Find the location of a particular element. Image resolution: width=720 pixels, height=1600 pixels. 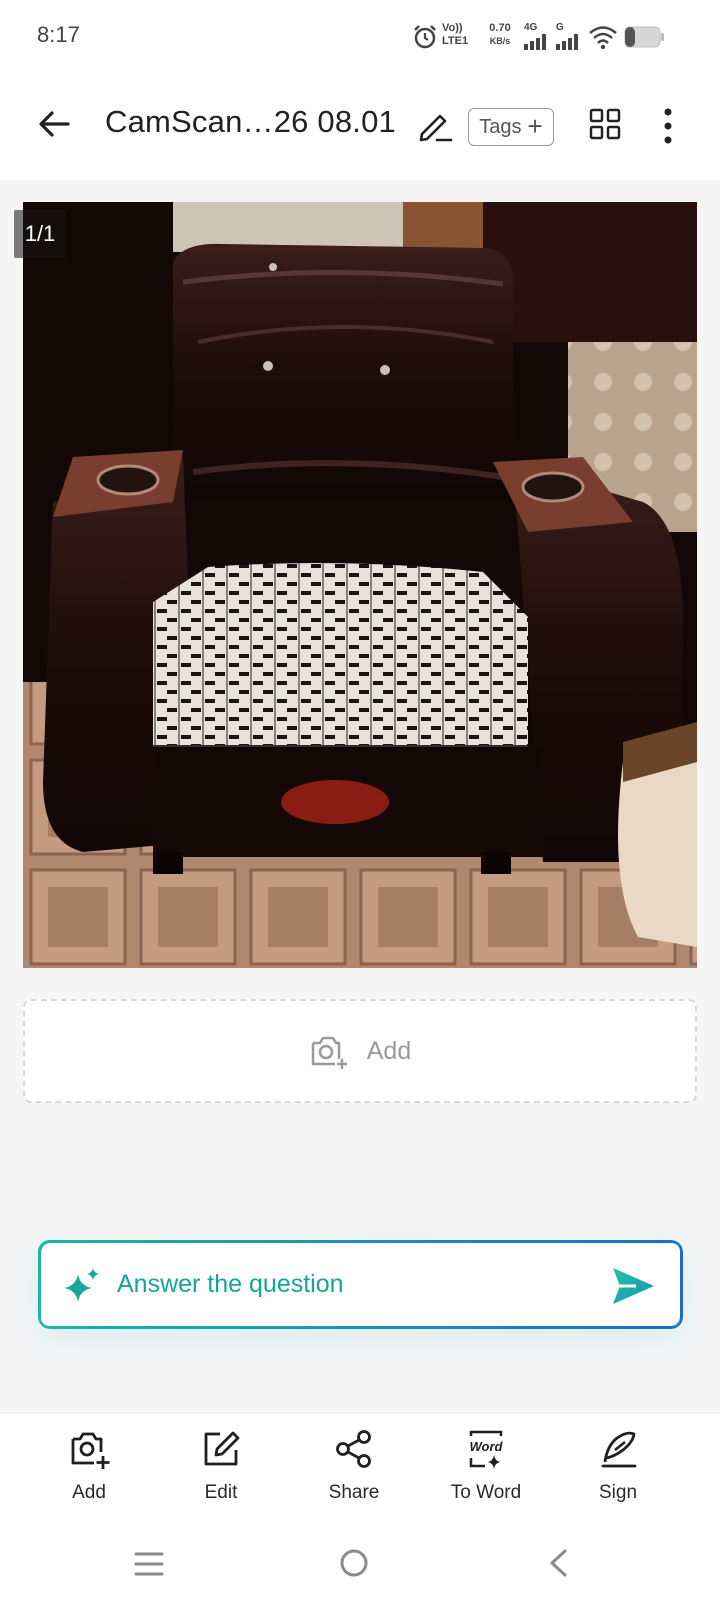

signal-icon is located at coordinates (535, 42).